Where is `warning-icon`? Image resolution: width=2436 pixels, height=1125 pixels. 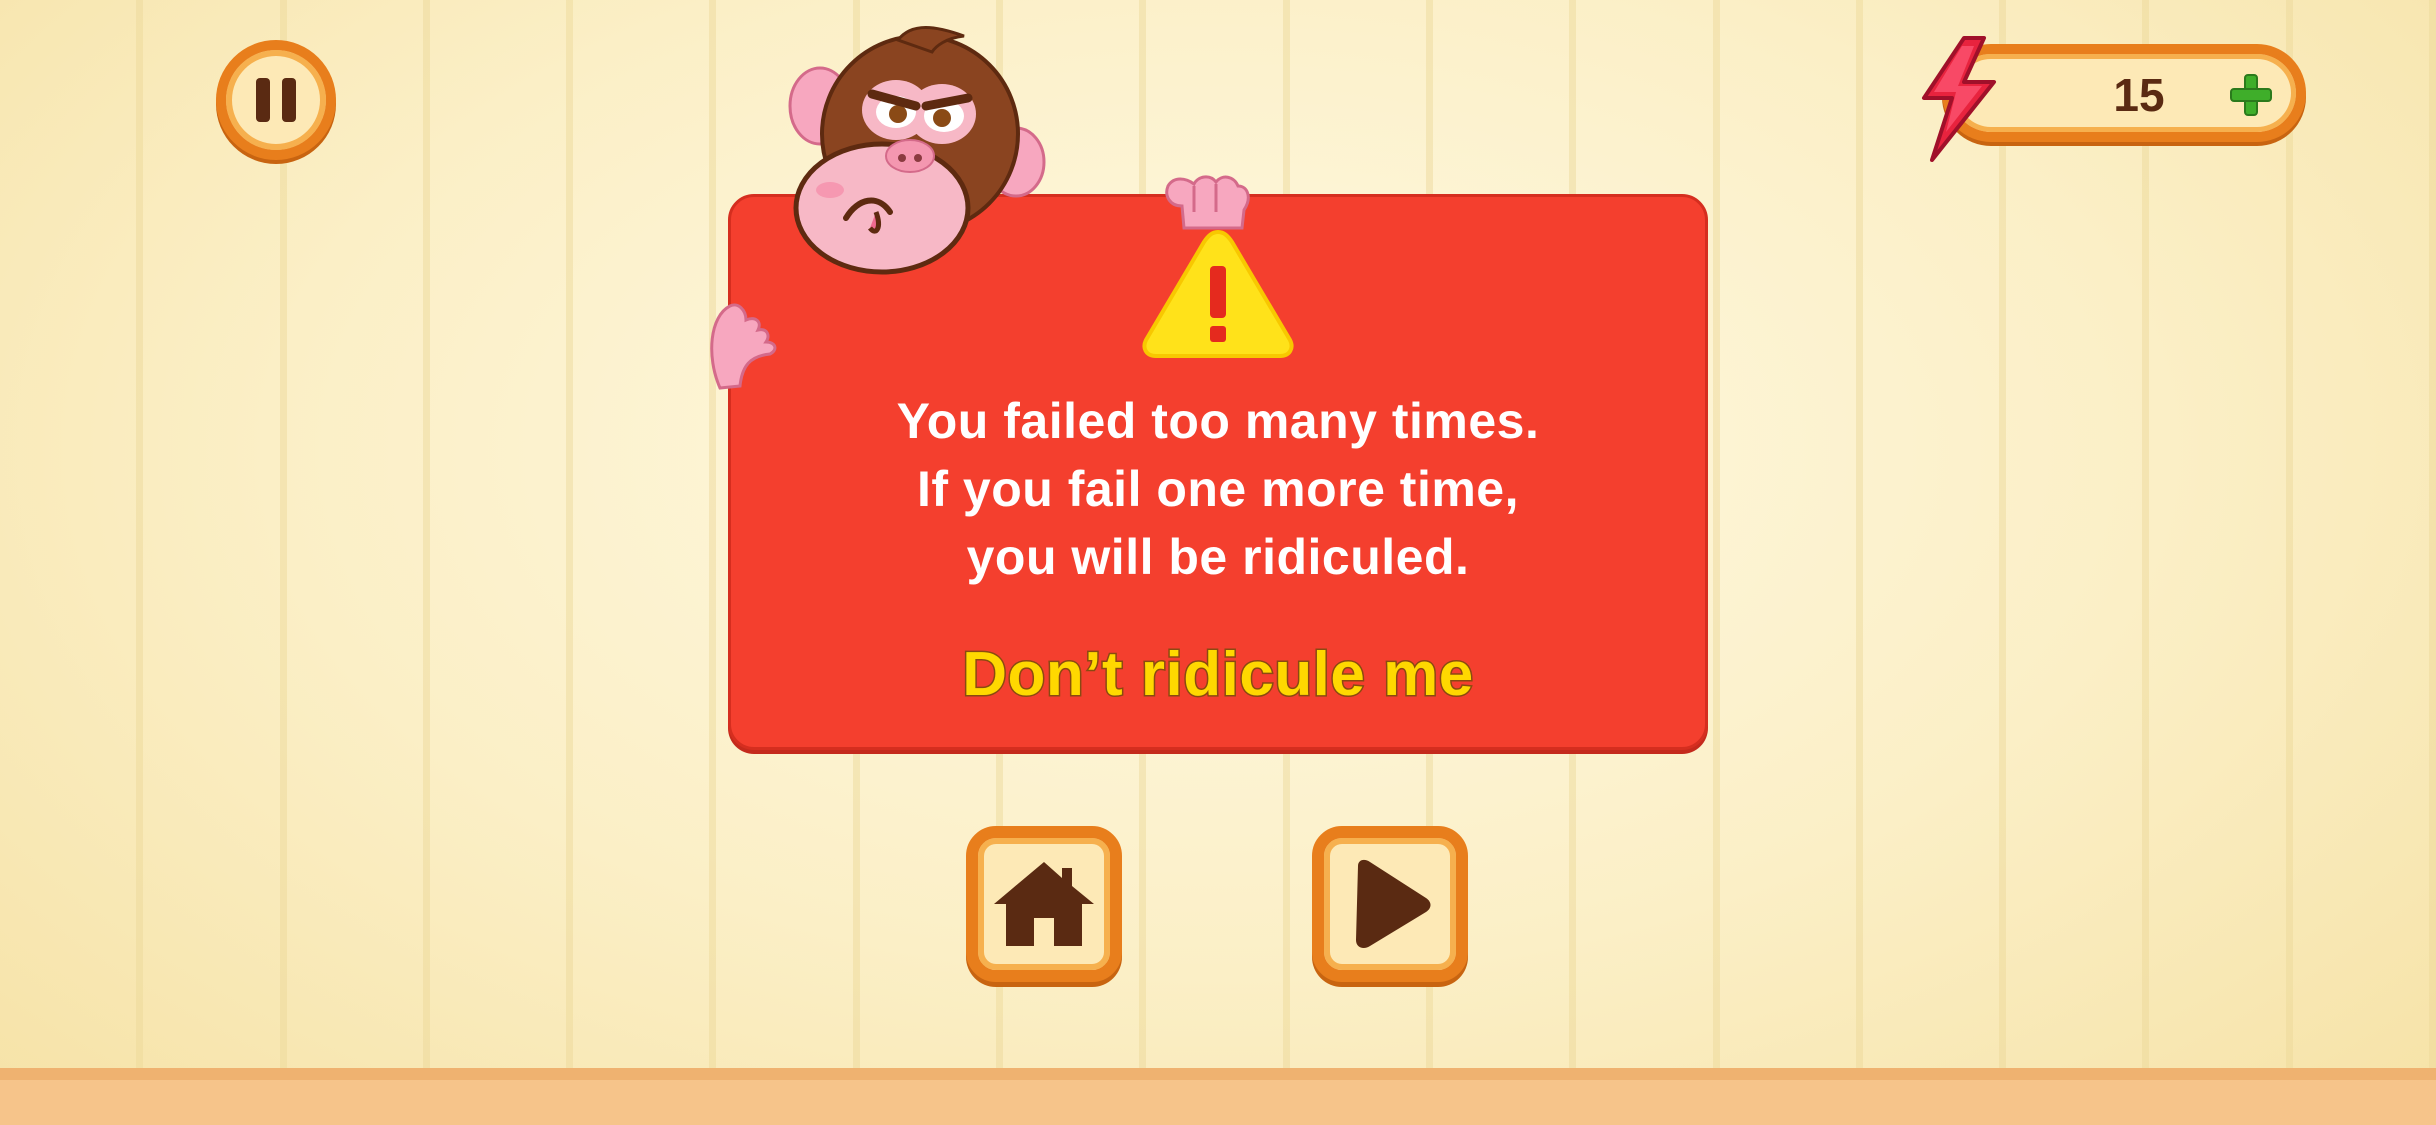 warning-icon is located at coordinates (1218, 293).